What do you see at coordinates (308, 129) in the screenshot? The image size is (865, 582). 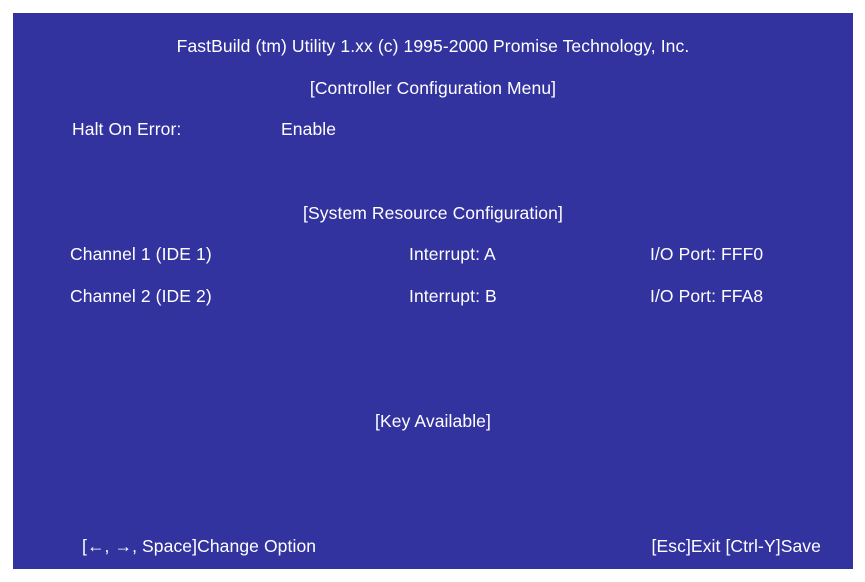 I see `halt-on-error-value: Enable` at bounding box center [308, 129].